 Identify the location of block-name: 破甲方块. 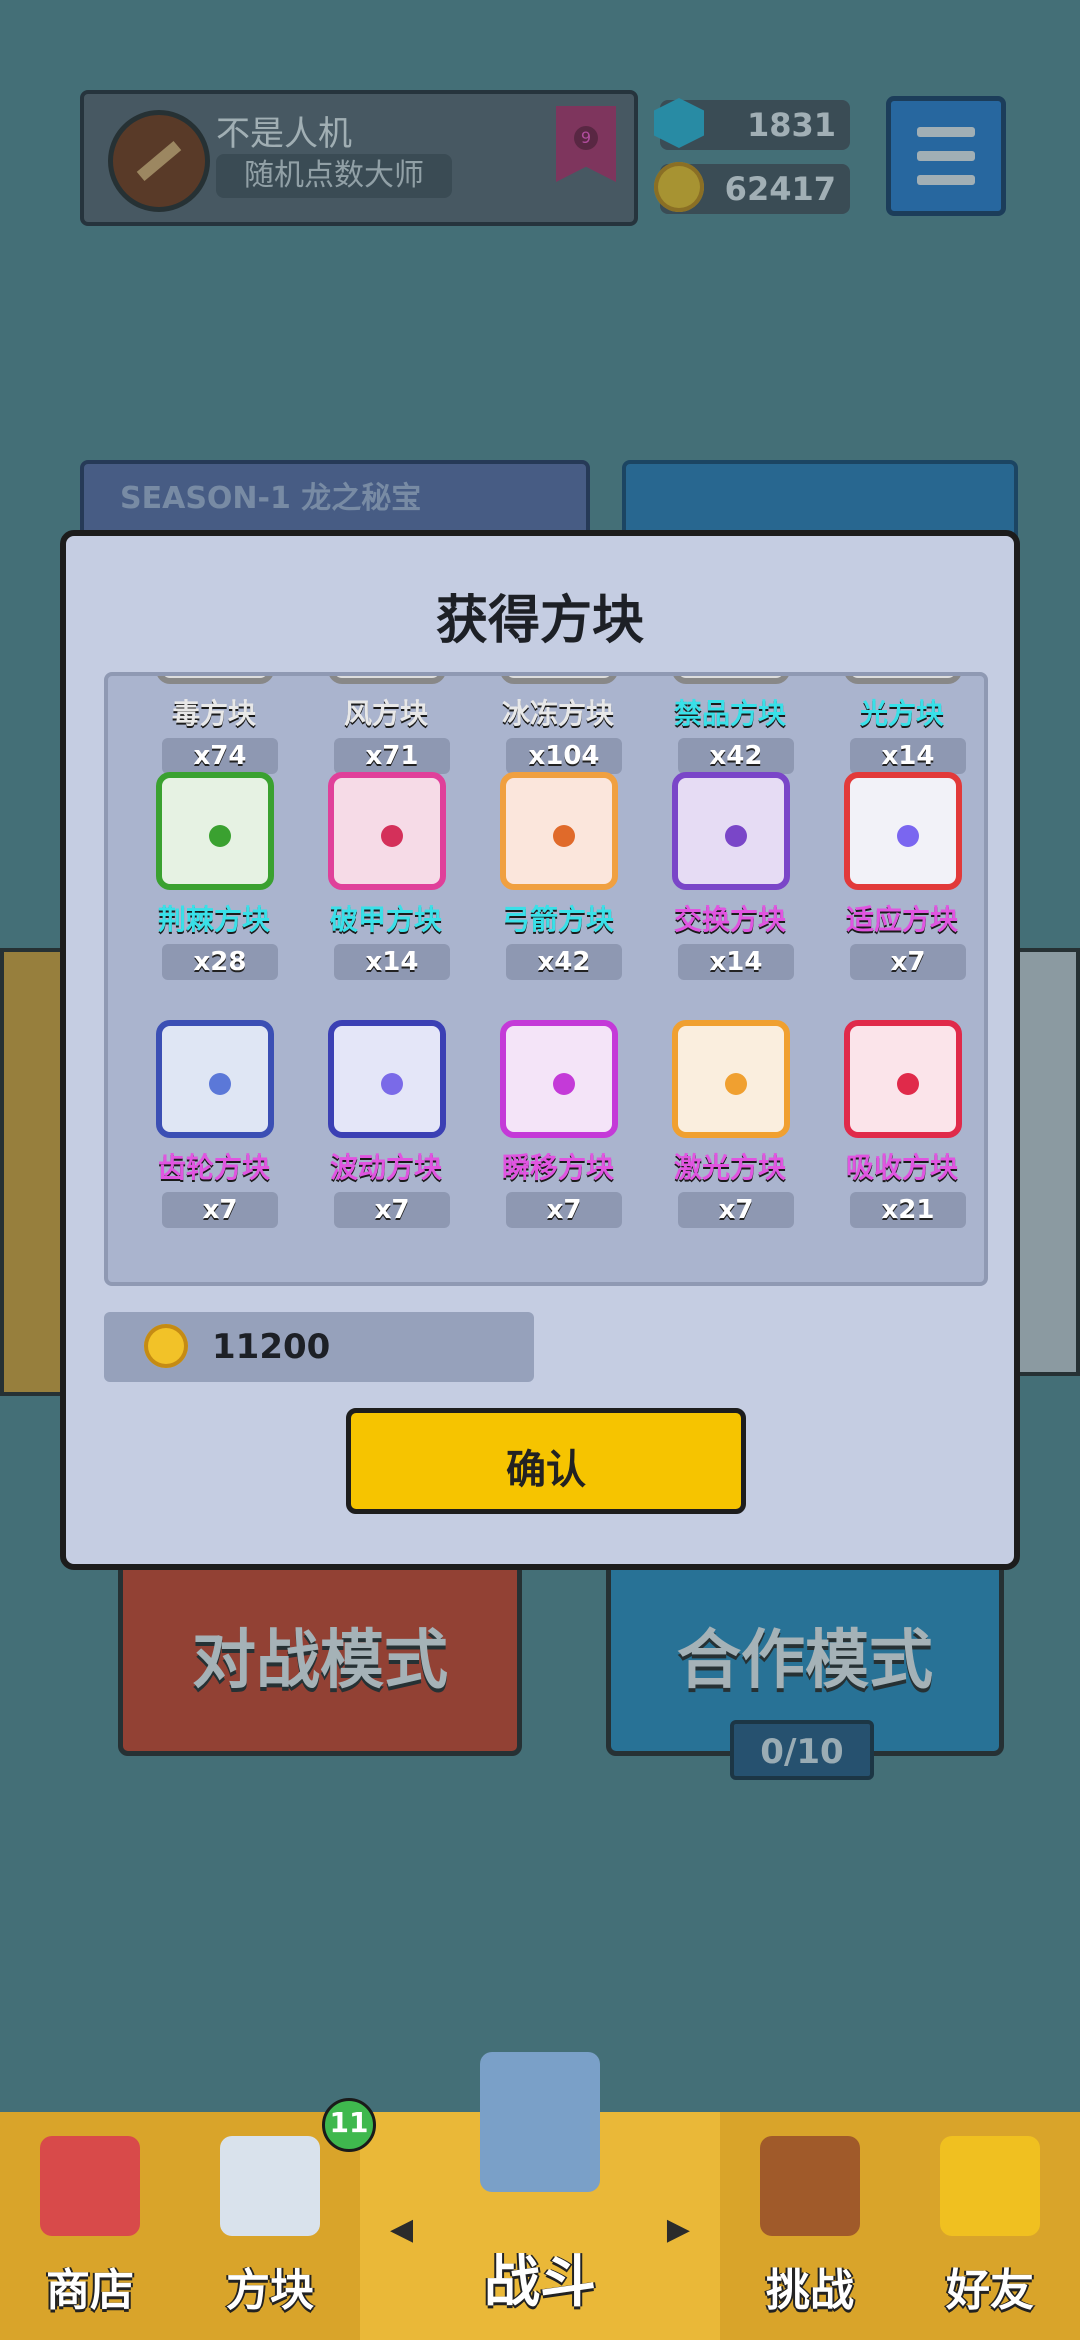
(385, 919).